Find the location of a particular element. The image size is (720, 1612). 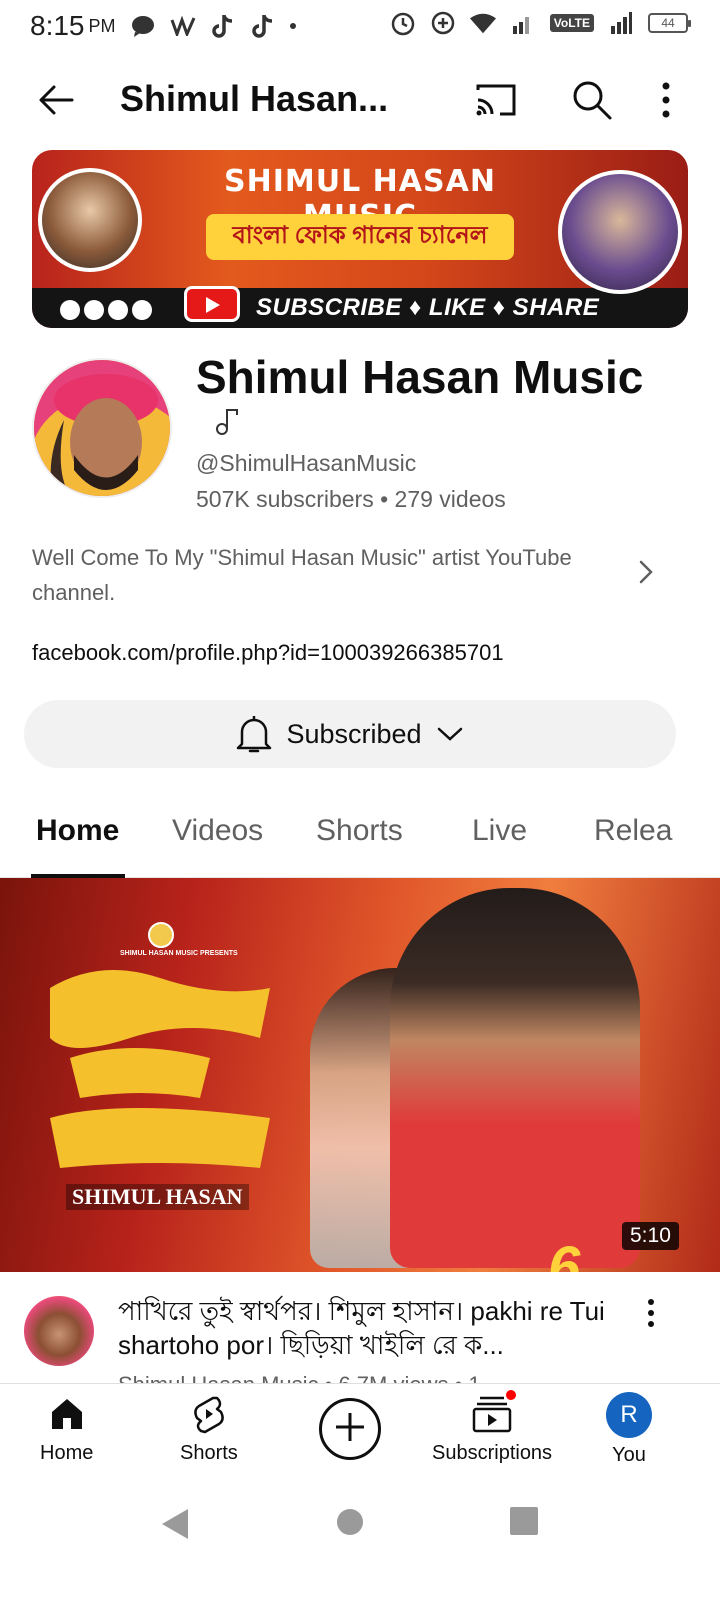

video-channel-avatar is located at coordinates (59, 1331).